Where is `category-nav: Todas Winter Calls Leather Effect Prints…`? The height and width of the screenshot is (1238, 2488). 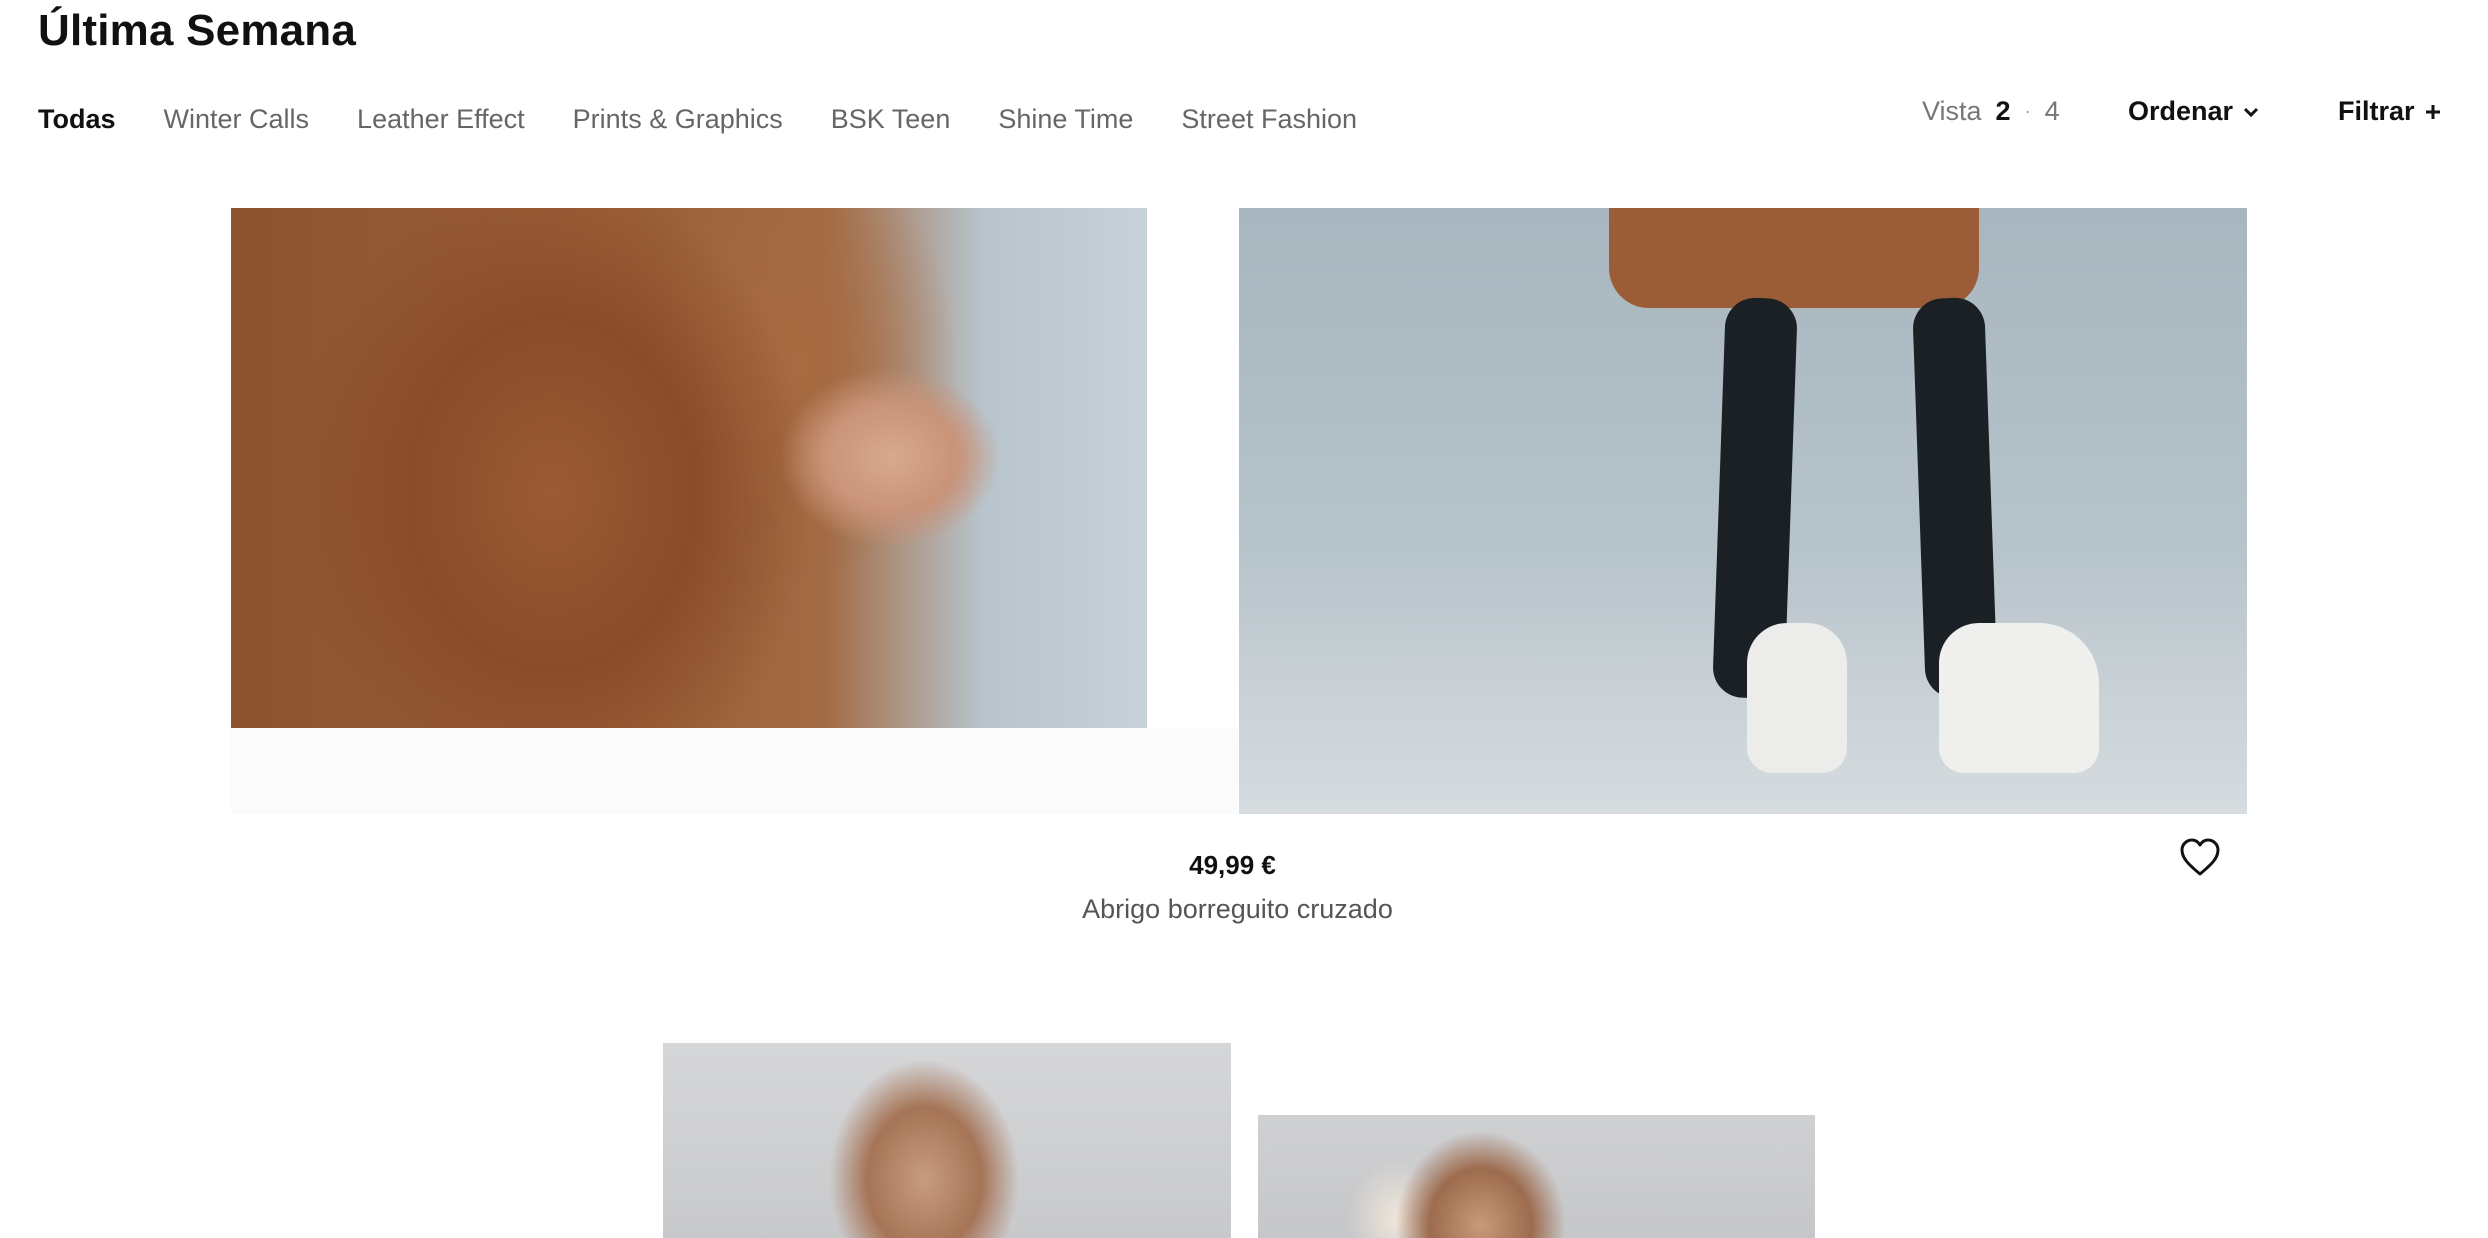 category-nav: Todas Winter Calls Leather Effect Prints… is located at coordinates (697, 119).